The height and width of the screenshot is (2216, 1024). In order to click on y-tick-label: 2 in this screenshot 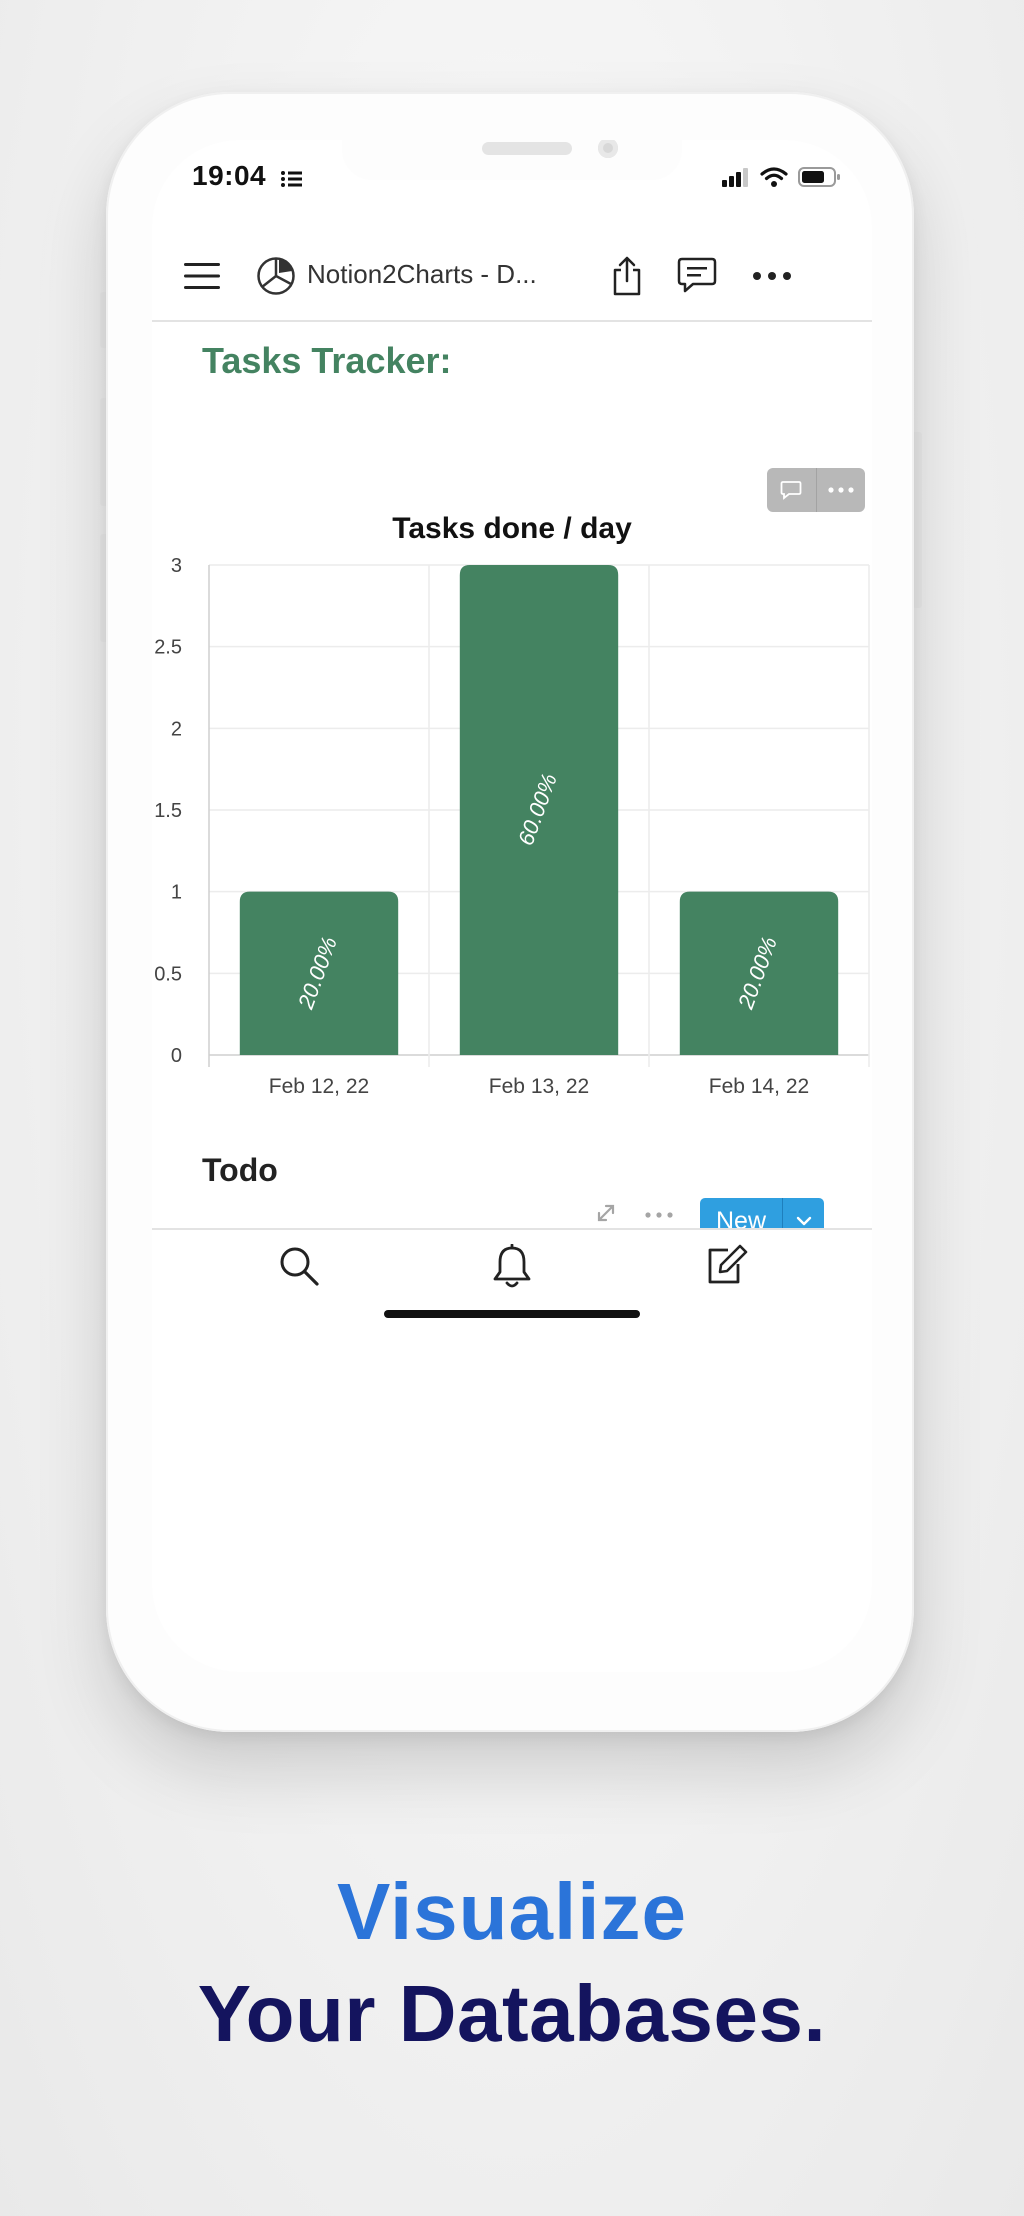, I will do `click(176, 729)`.